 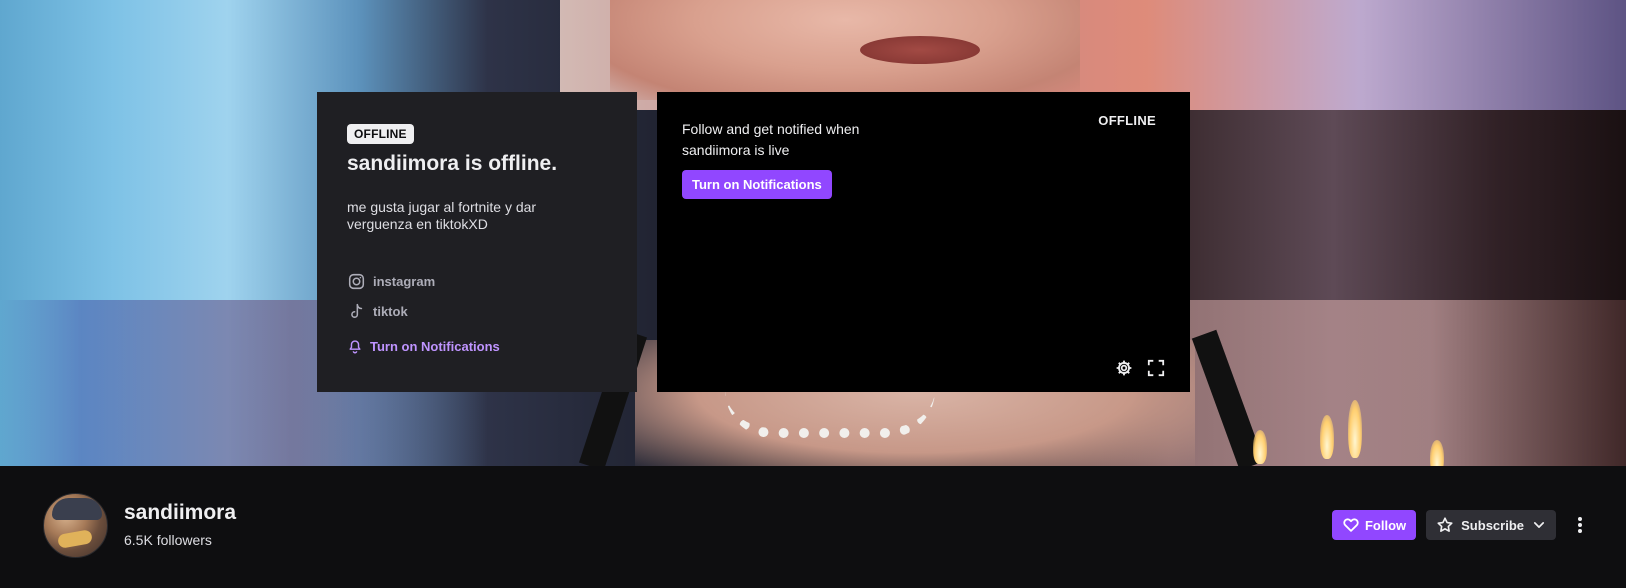 What do you see at coordinates (1539, 525) in the screenshot?
I see `chevron-down-icon` at bounding box center [1539, 525].